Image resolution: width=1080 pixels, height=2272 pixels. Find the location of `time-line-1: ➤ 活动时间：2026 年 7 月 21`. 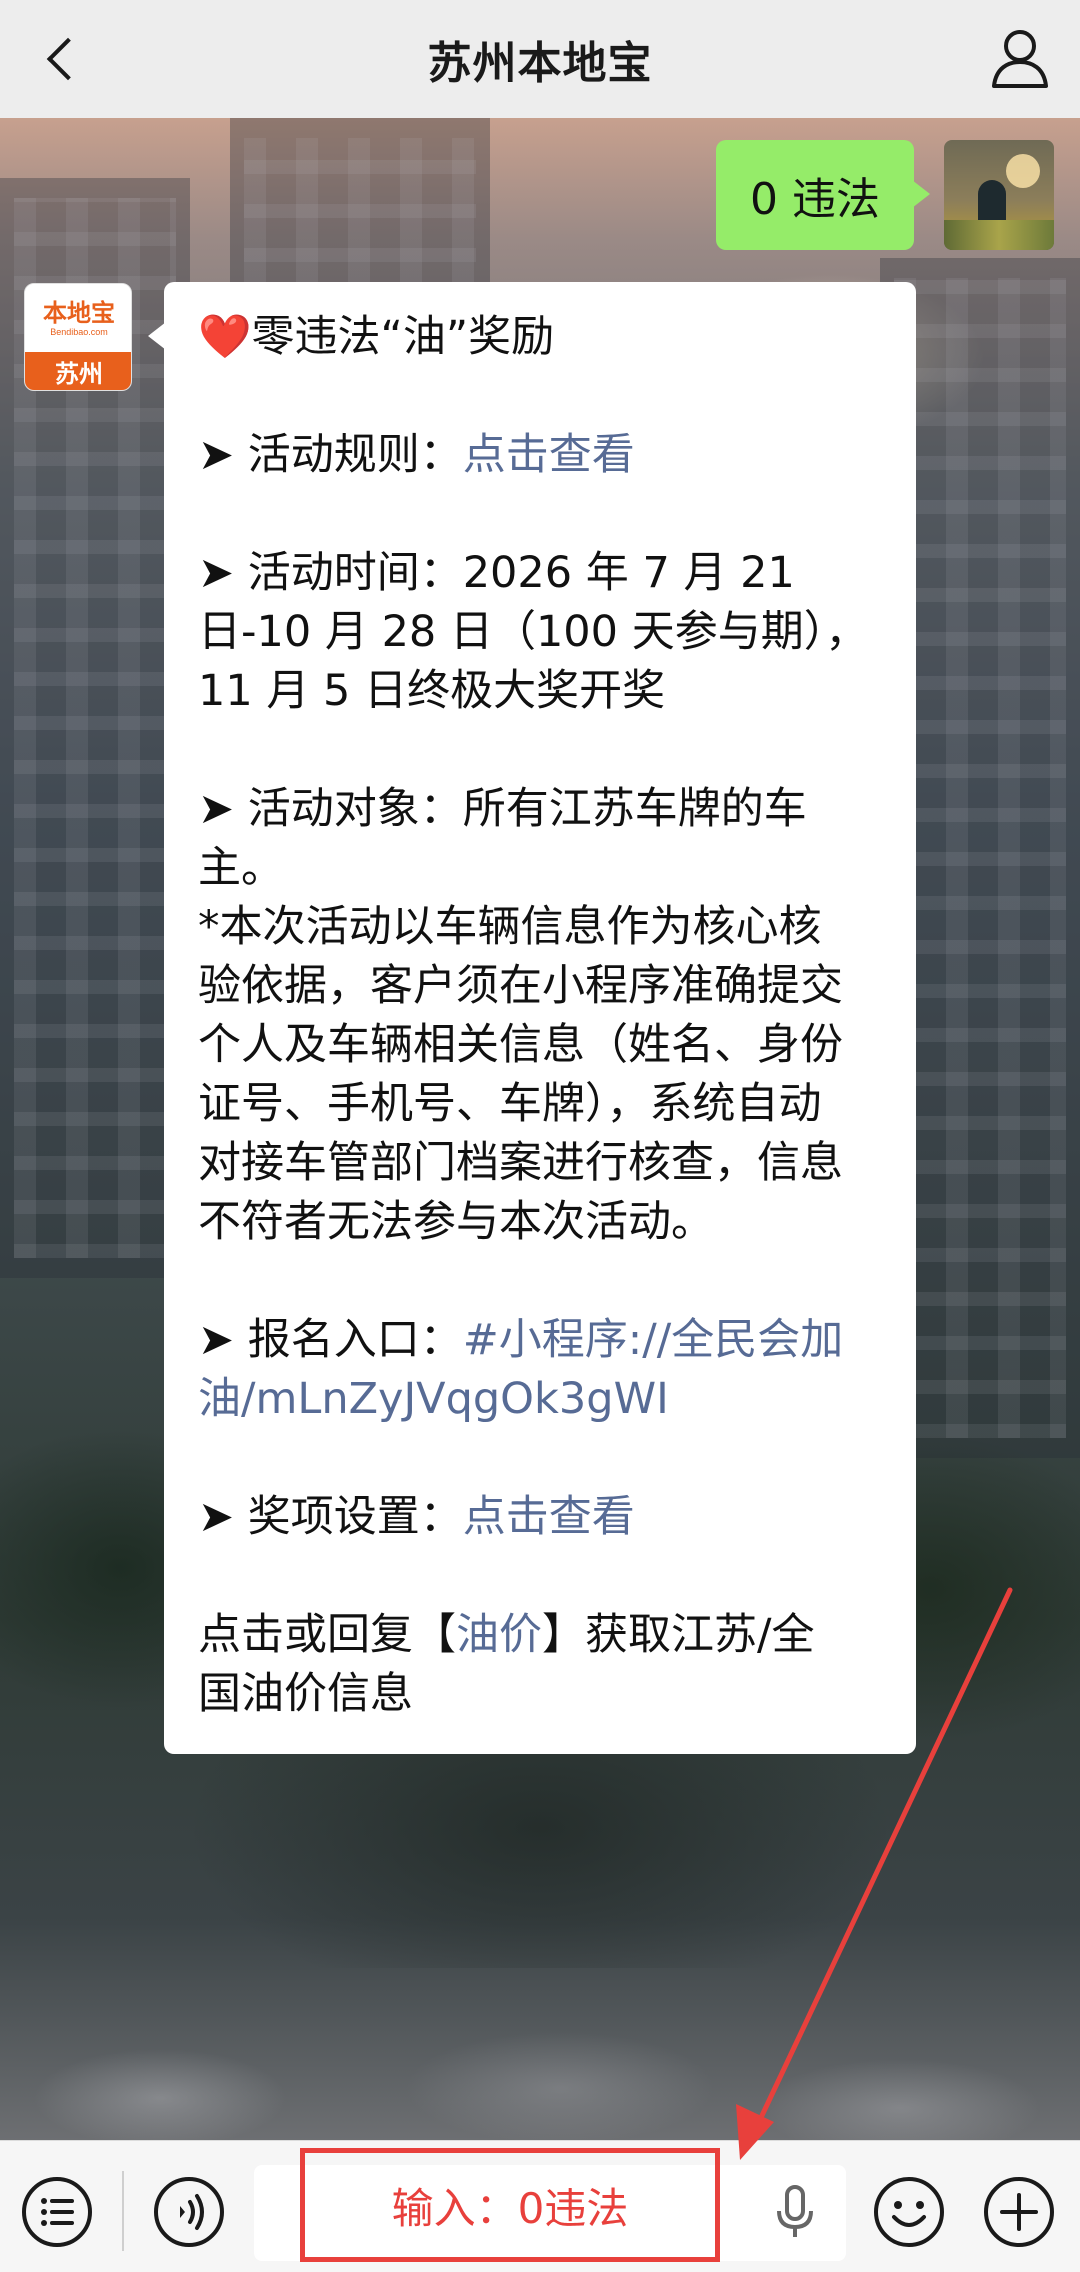

time-line-1: ➤ 活动时间：2026 年 7 月 21 is located at coordinates (496, 573).